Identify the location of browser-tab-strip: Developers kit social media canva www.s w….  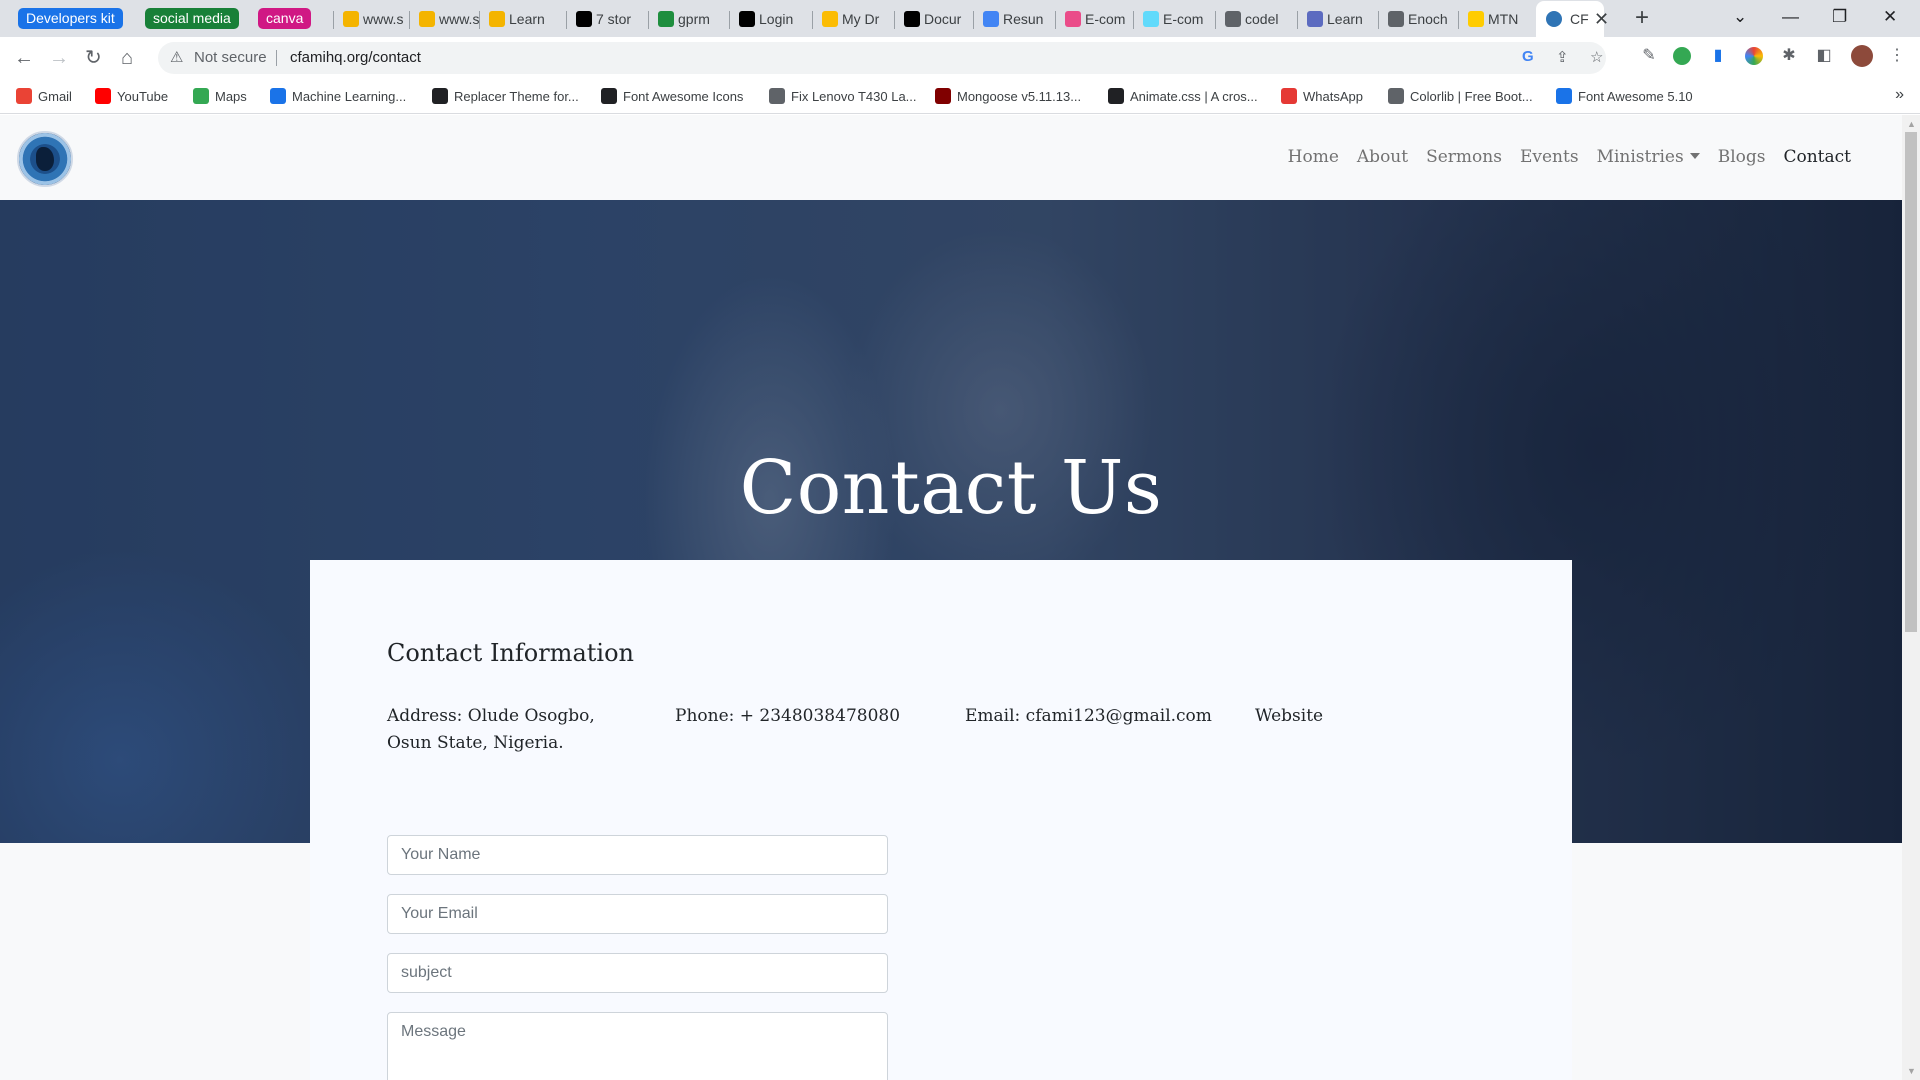
(960, 18).